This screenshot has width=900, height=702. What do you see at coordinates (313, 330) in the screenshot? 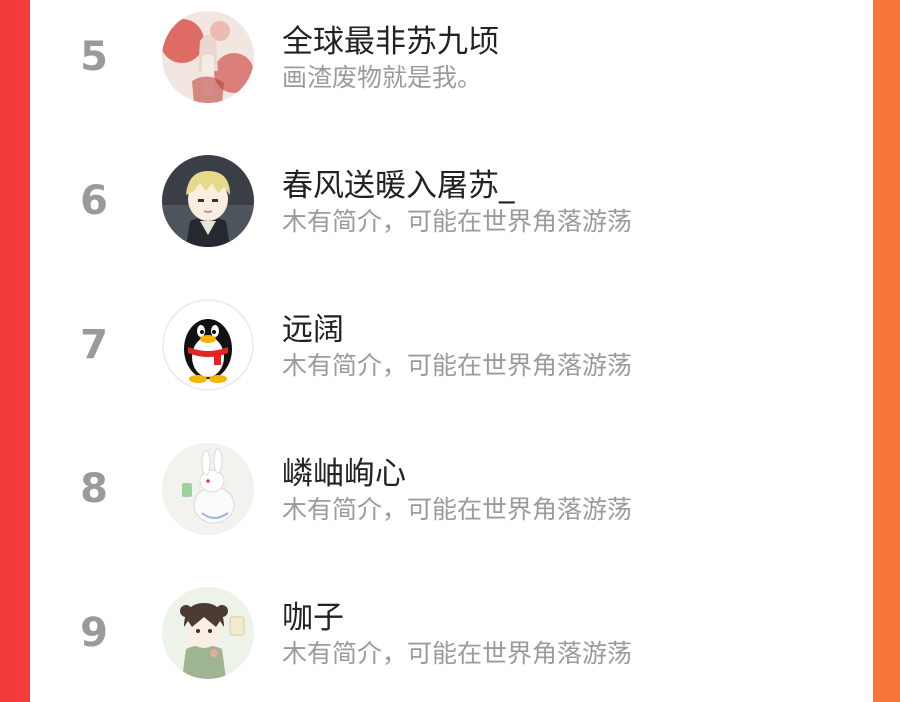
I see `user-name: 远阔` at bounding box center [313, 330].